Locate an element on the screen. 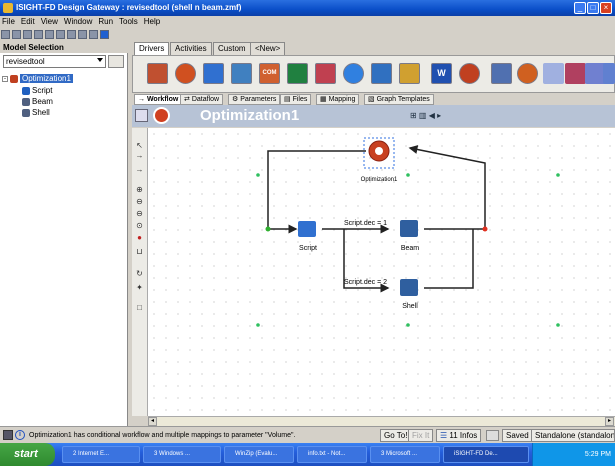 This screenshot has height=466, width=615. status-tool-icon is located at coordinates (8, 435).